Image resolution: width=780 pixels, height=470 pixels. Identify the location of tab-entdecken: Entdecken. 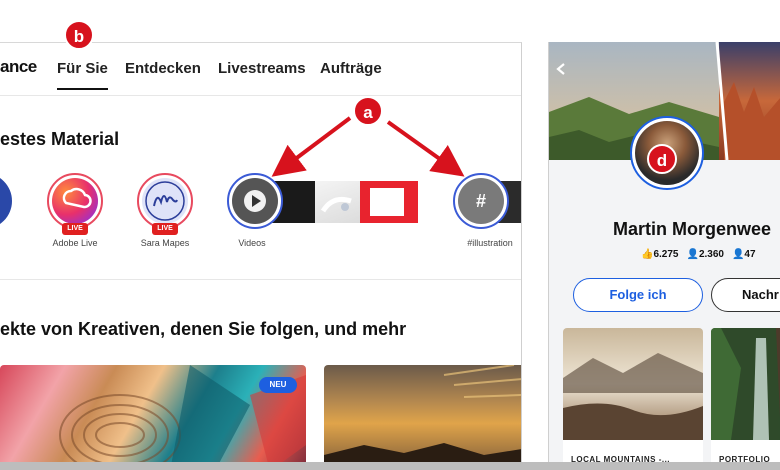
(163, 68).